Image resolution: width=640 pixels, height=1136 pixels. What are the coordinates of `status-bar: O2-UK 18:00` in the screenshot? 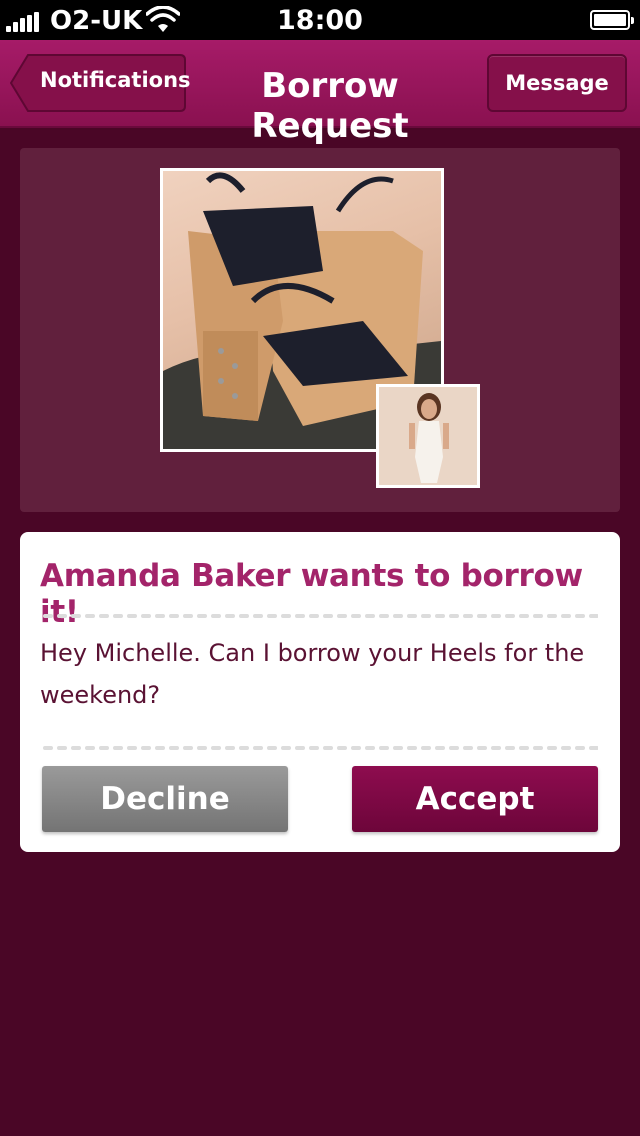 It's located at (320, 20).